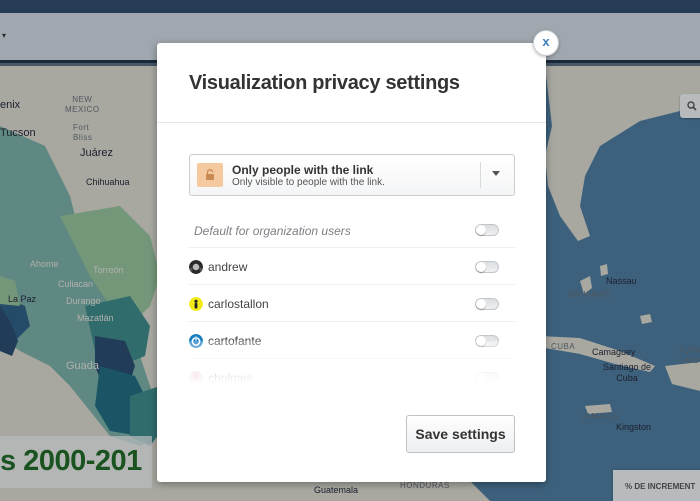  Describe the element at coordinates (272, 231) in the screenshot. I see `default-org-label: Default for organization users` at that location.